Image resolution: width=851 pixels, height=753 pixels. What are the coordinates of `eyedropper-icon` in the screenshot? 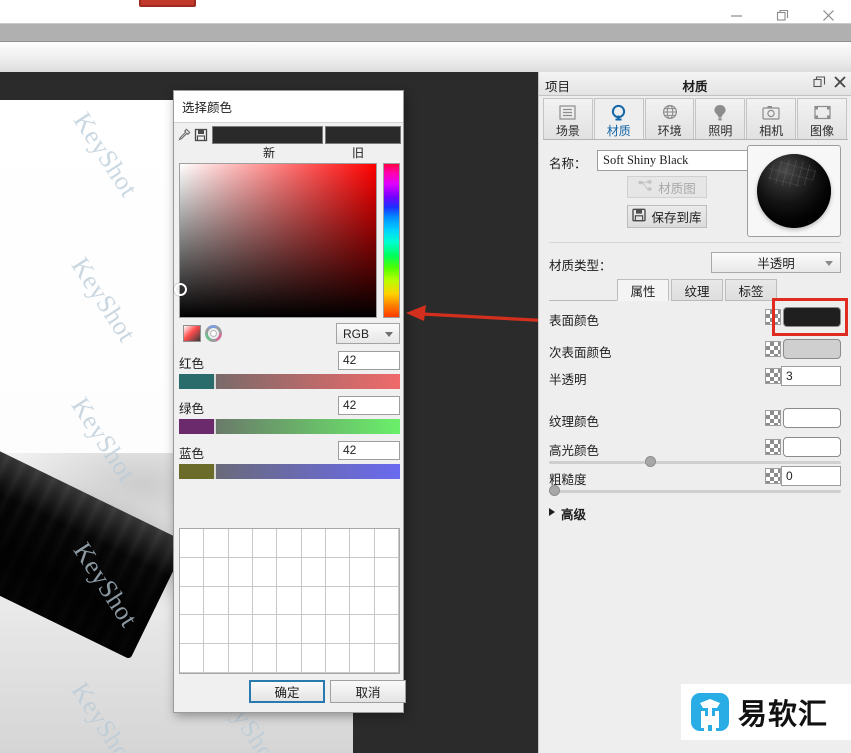 It's located at (184, 135).